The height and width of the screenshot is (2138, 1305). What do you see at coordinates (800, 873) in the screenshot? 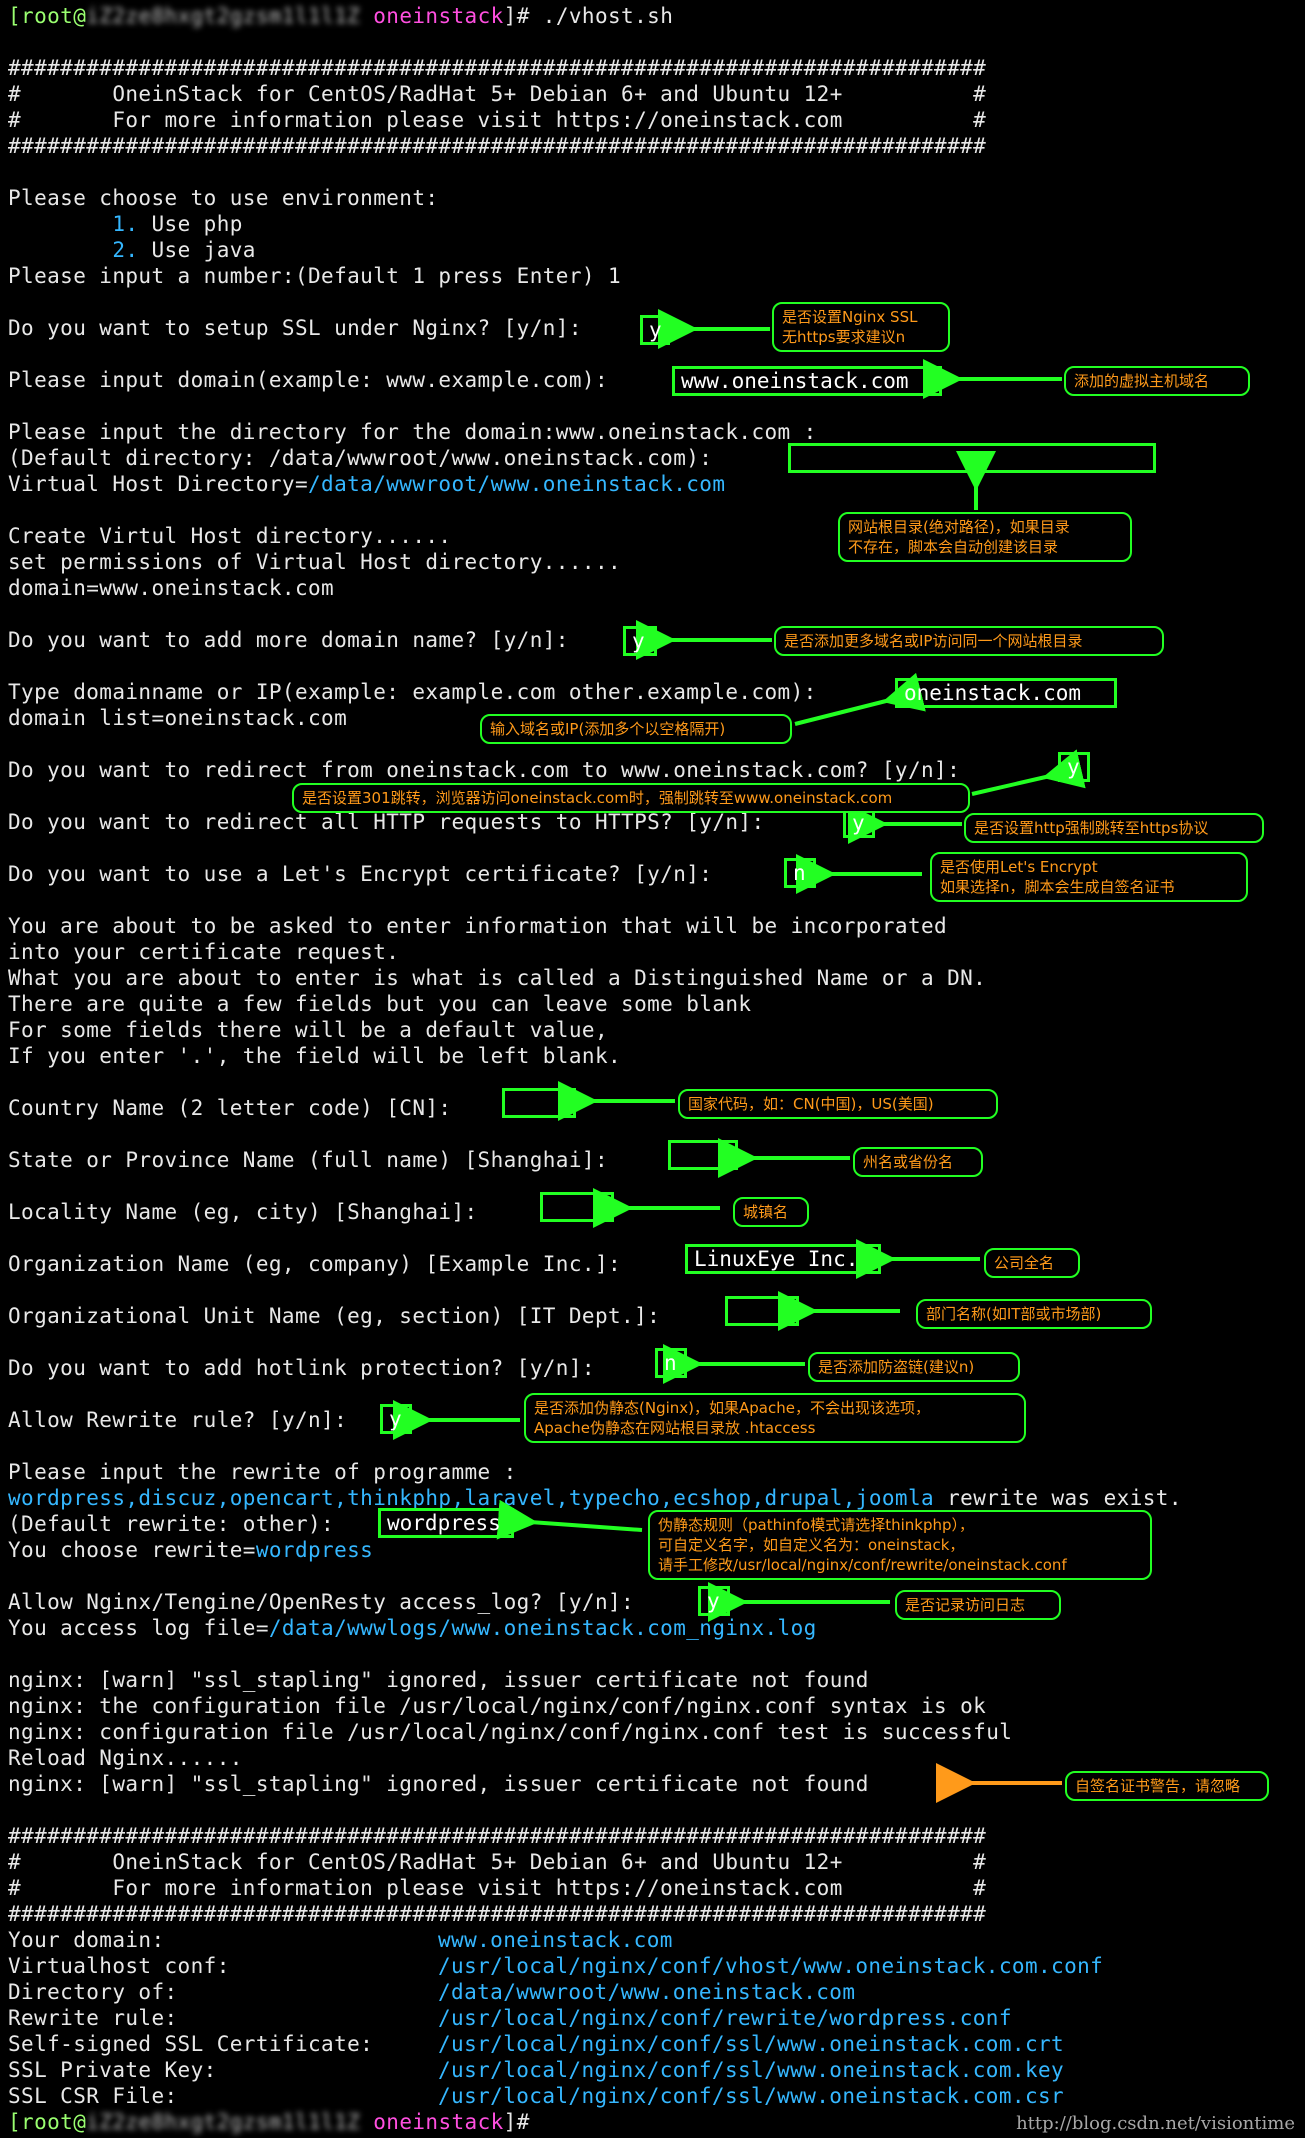
I see `input-letsencrypt: n` at bounding box center [800, 873].